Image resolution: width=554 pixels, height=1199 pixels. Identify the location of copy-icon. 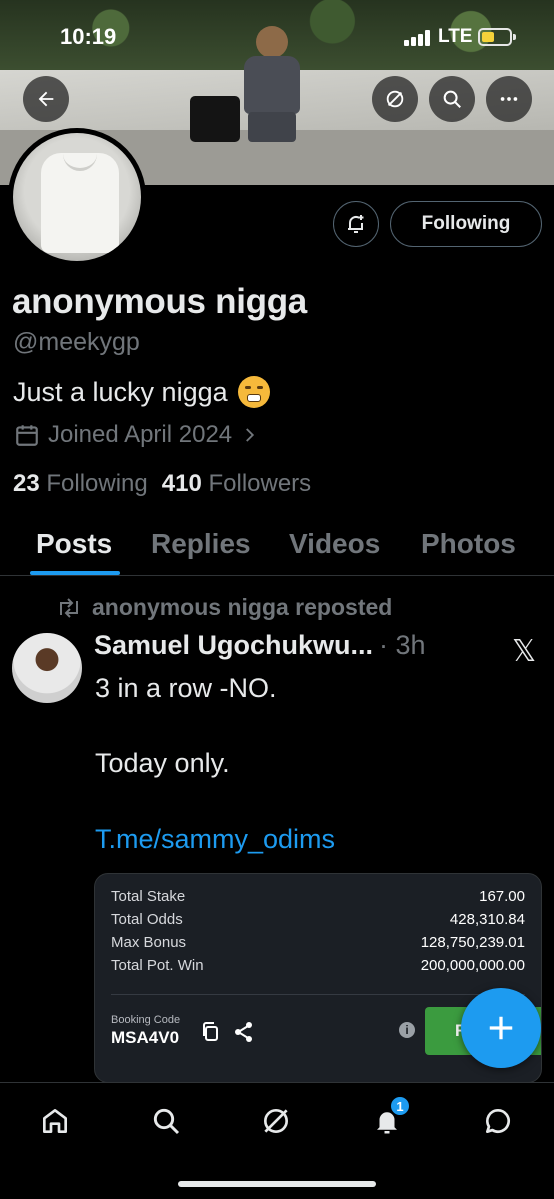
(210, 1031).